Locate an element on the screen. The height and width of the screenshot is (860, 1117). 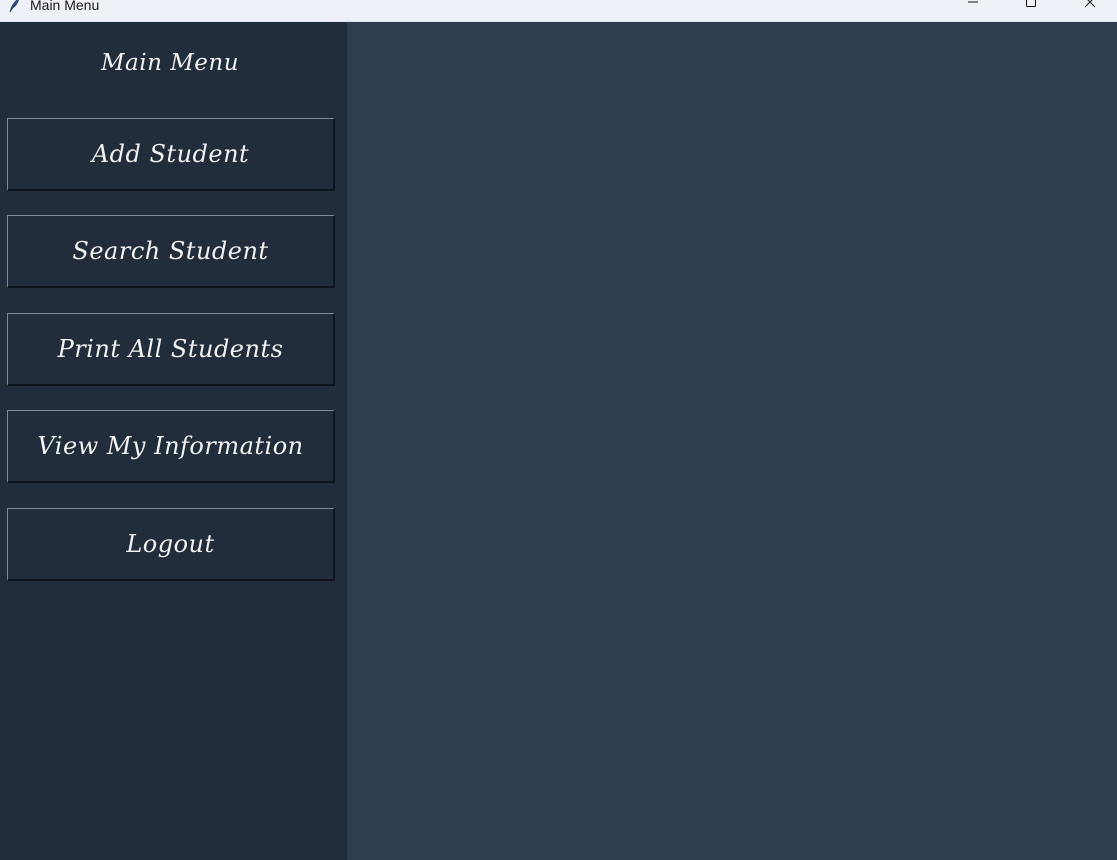
close-icon is located at coordinates (1090, 4).